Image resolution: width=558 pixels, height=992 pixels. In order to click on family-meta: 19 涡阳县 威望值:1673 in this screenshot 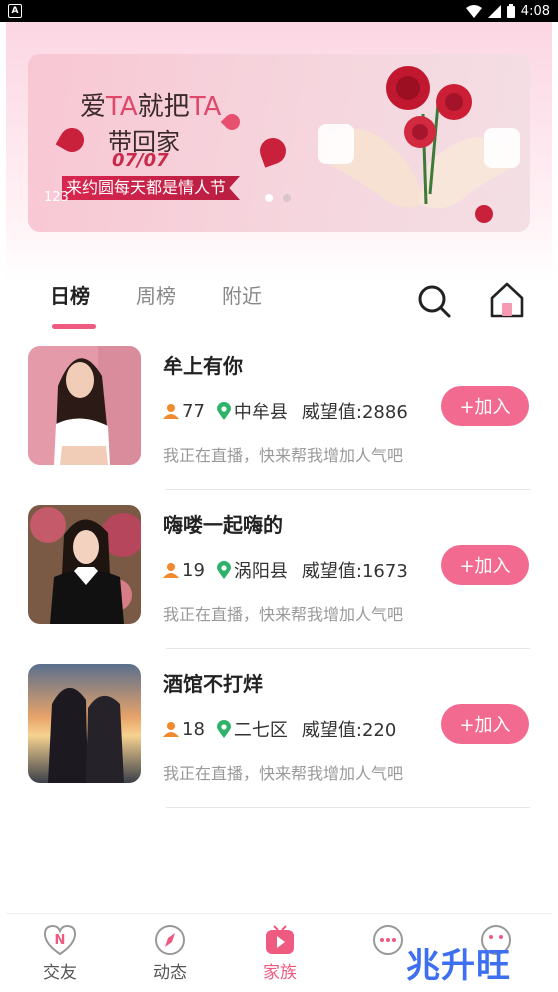, I will do `click(285, 570)`.